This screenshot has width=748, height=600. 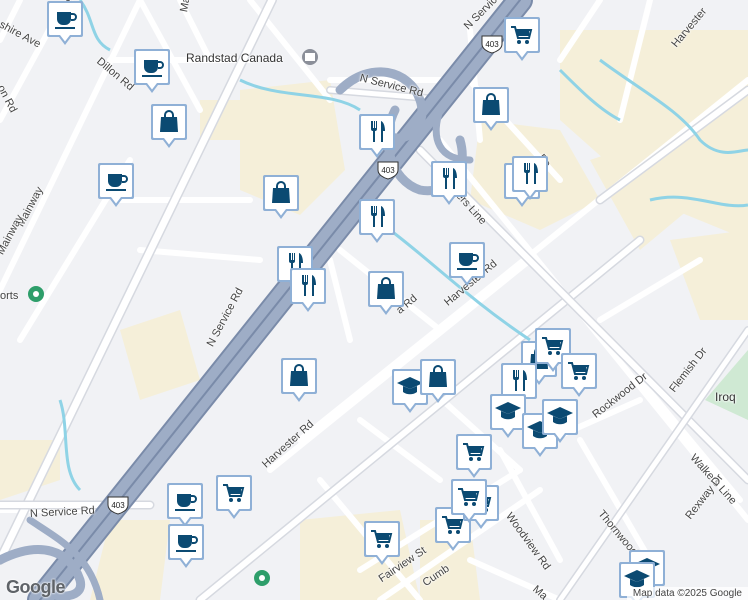 I want to click on place-label-orts: orts, so click(x=9, y=296).